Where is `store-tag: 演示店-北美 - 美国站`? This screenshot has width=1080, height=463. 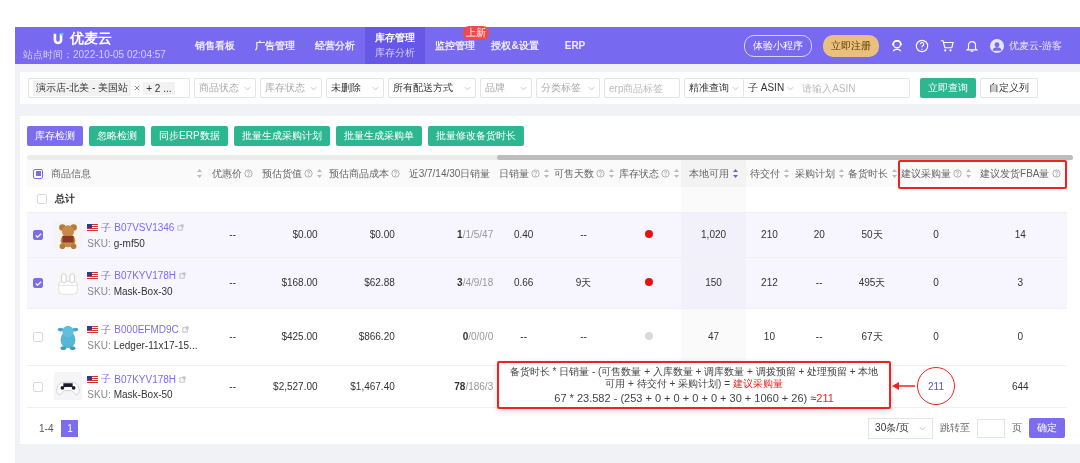
store-tag: 演示店-北美 - 美国站 is located at coordinates (82, 88).